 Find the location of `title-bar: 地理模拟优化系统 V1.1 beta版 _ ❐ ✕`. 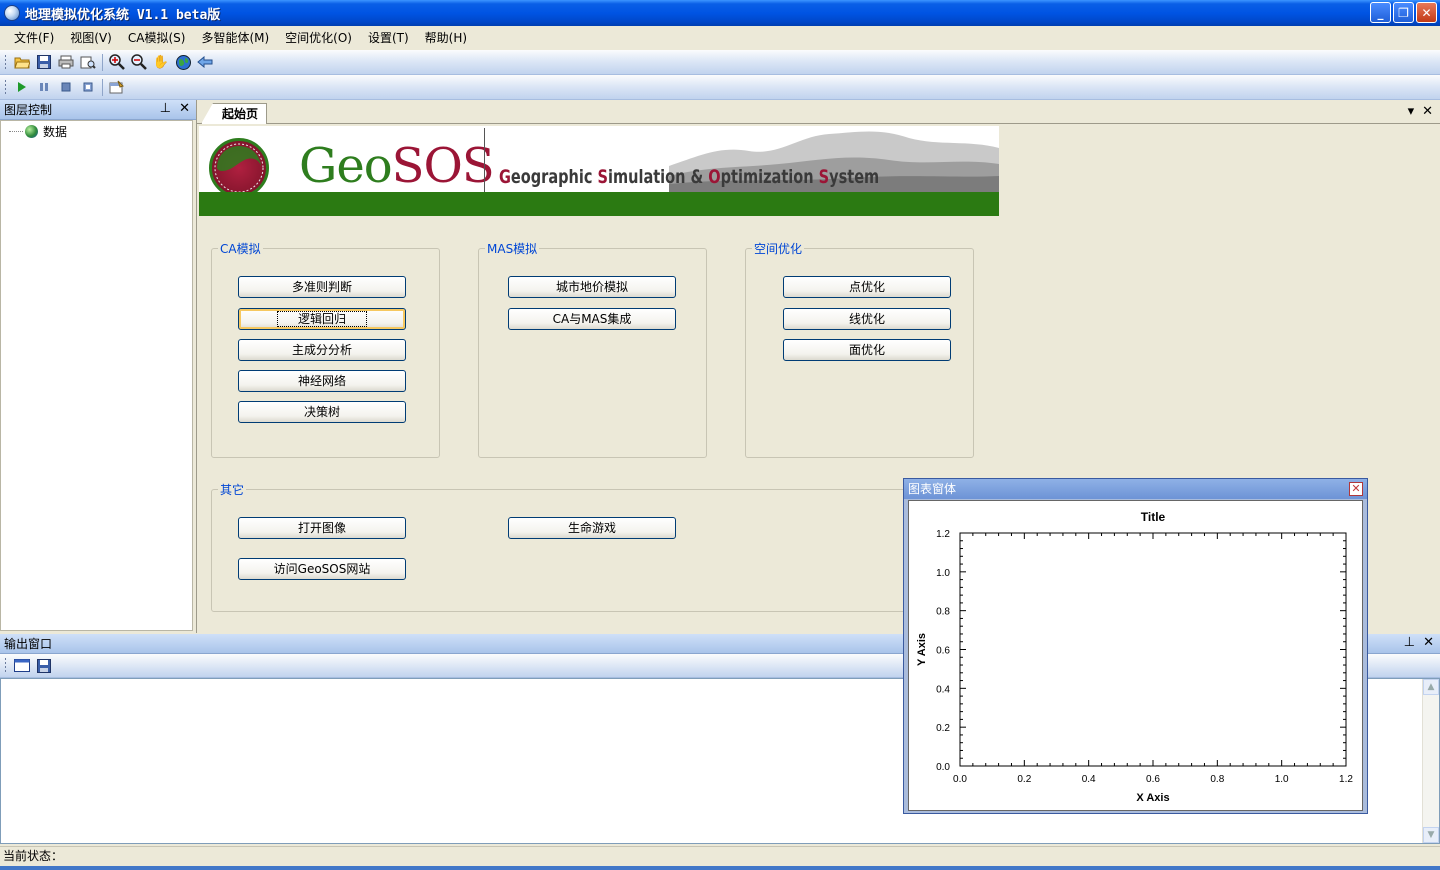

title-bar: 地理模拟优化系统 V1.1 beta版 _ ❐ ✕ is located at coordinates (720, 13).